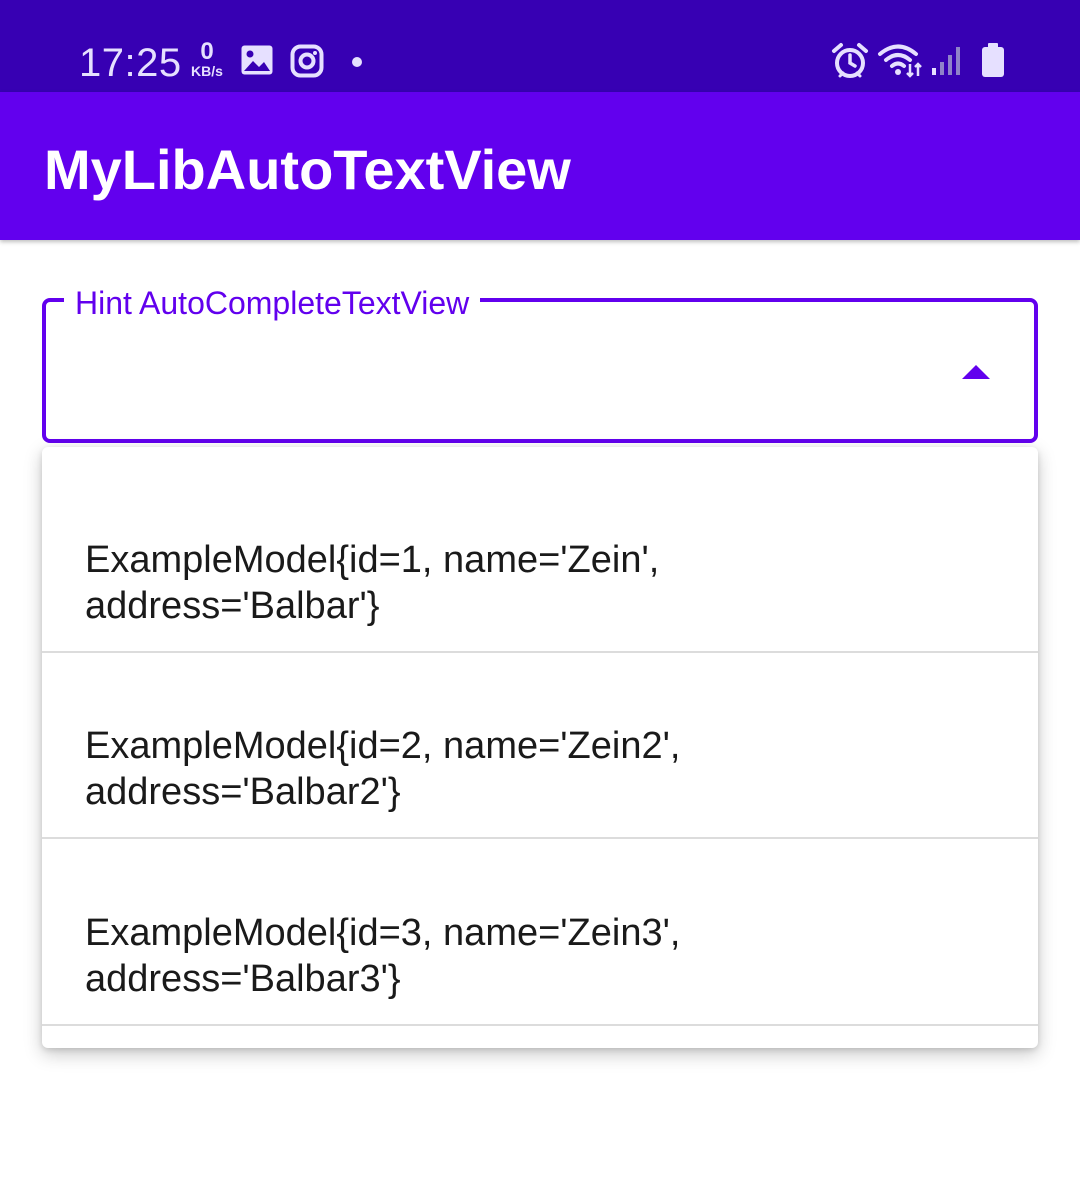 This screenshot has width=1080, height=1200. Describe the element at coordinates (993, 62) in the screenshot. I see `battery-icon` at that location.